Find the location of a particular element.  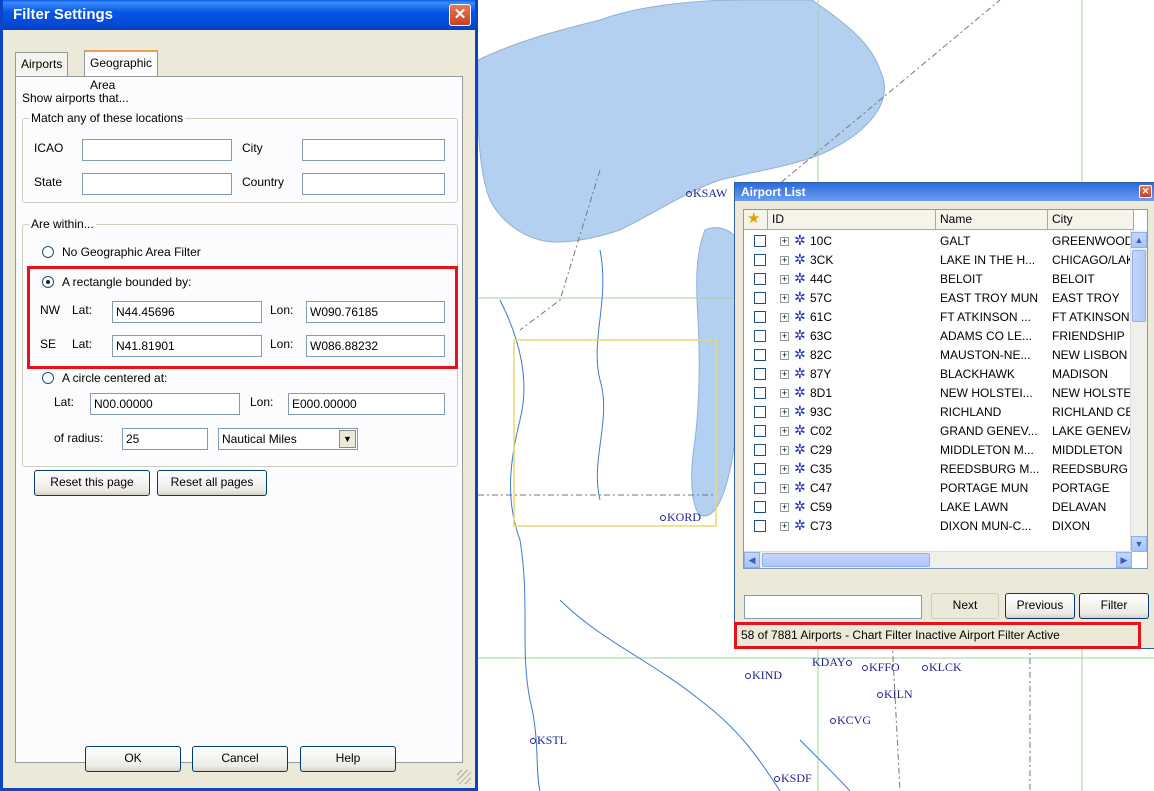

table-row: + ✲ 82C MAUSTON-NE... NEW LISBON is located at coordinates (939, 355).